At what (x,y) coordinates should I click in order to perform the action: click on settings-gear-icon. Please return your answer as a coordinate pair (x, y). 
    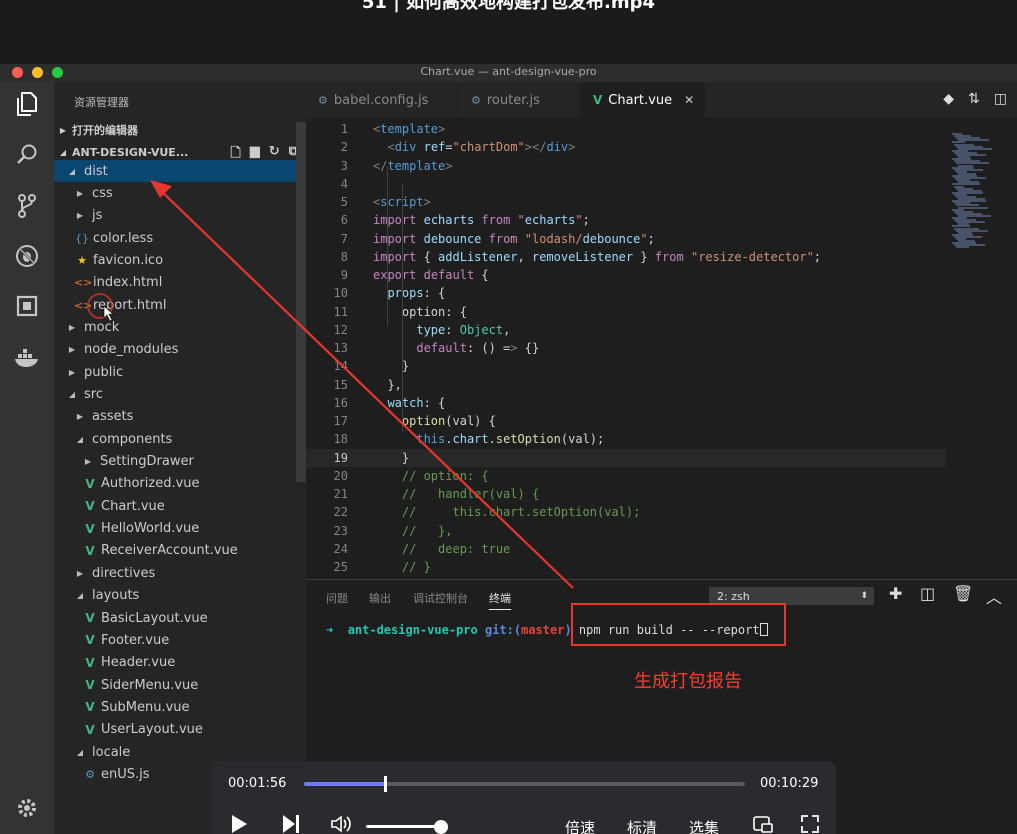
    Looking at the image, I should click on (27, 808).